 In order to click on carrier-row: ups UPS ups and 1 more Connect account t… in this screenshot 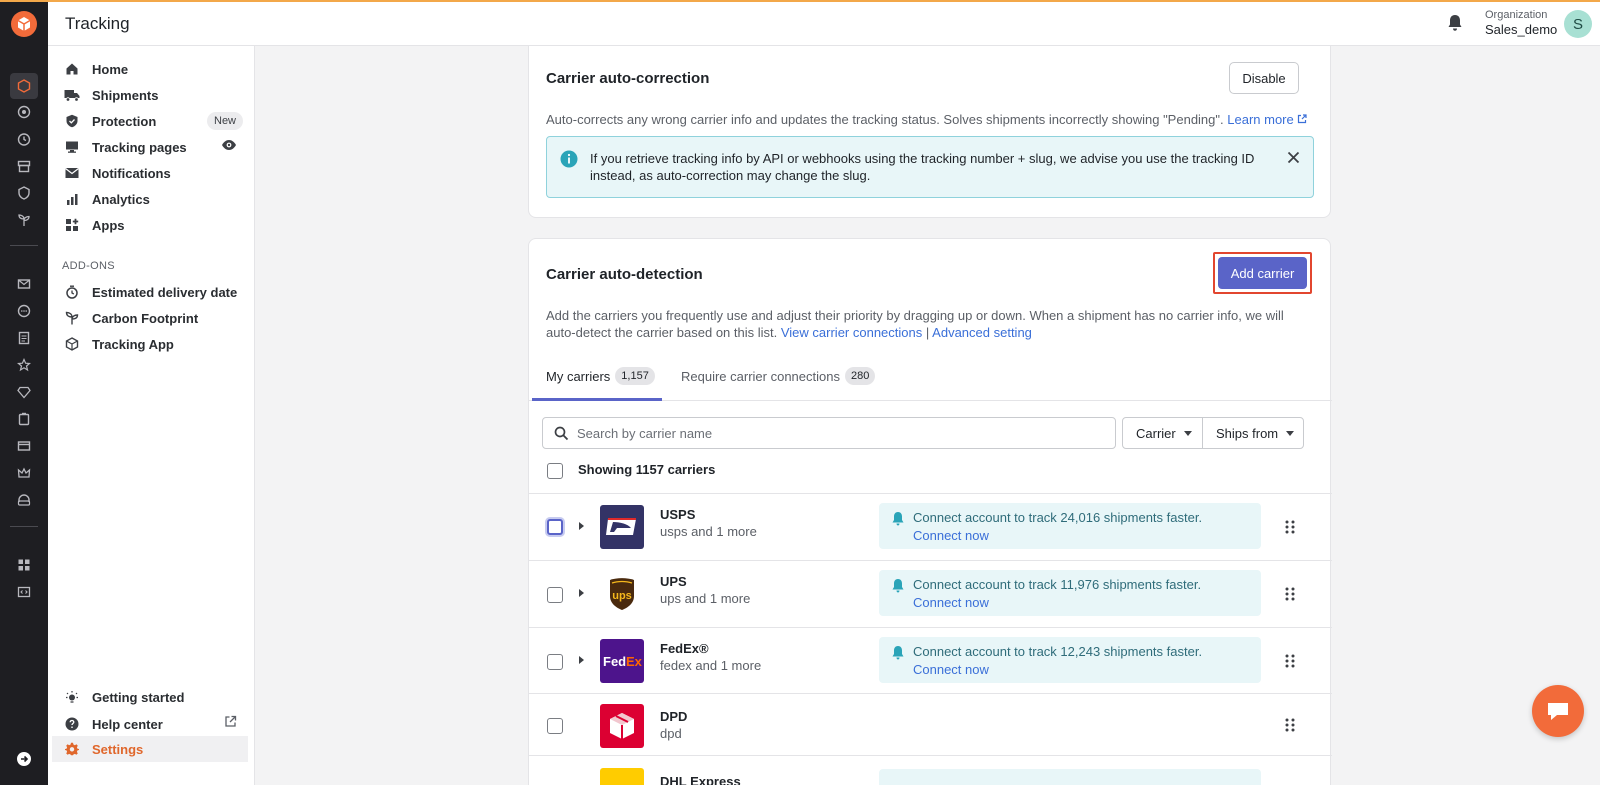, I will do `click(930, 593)`.